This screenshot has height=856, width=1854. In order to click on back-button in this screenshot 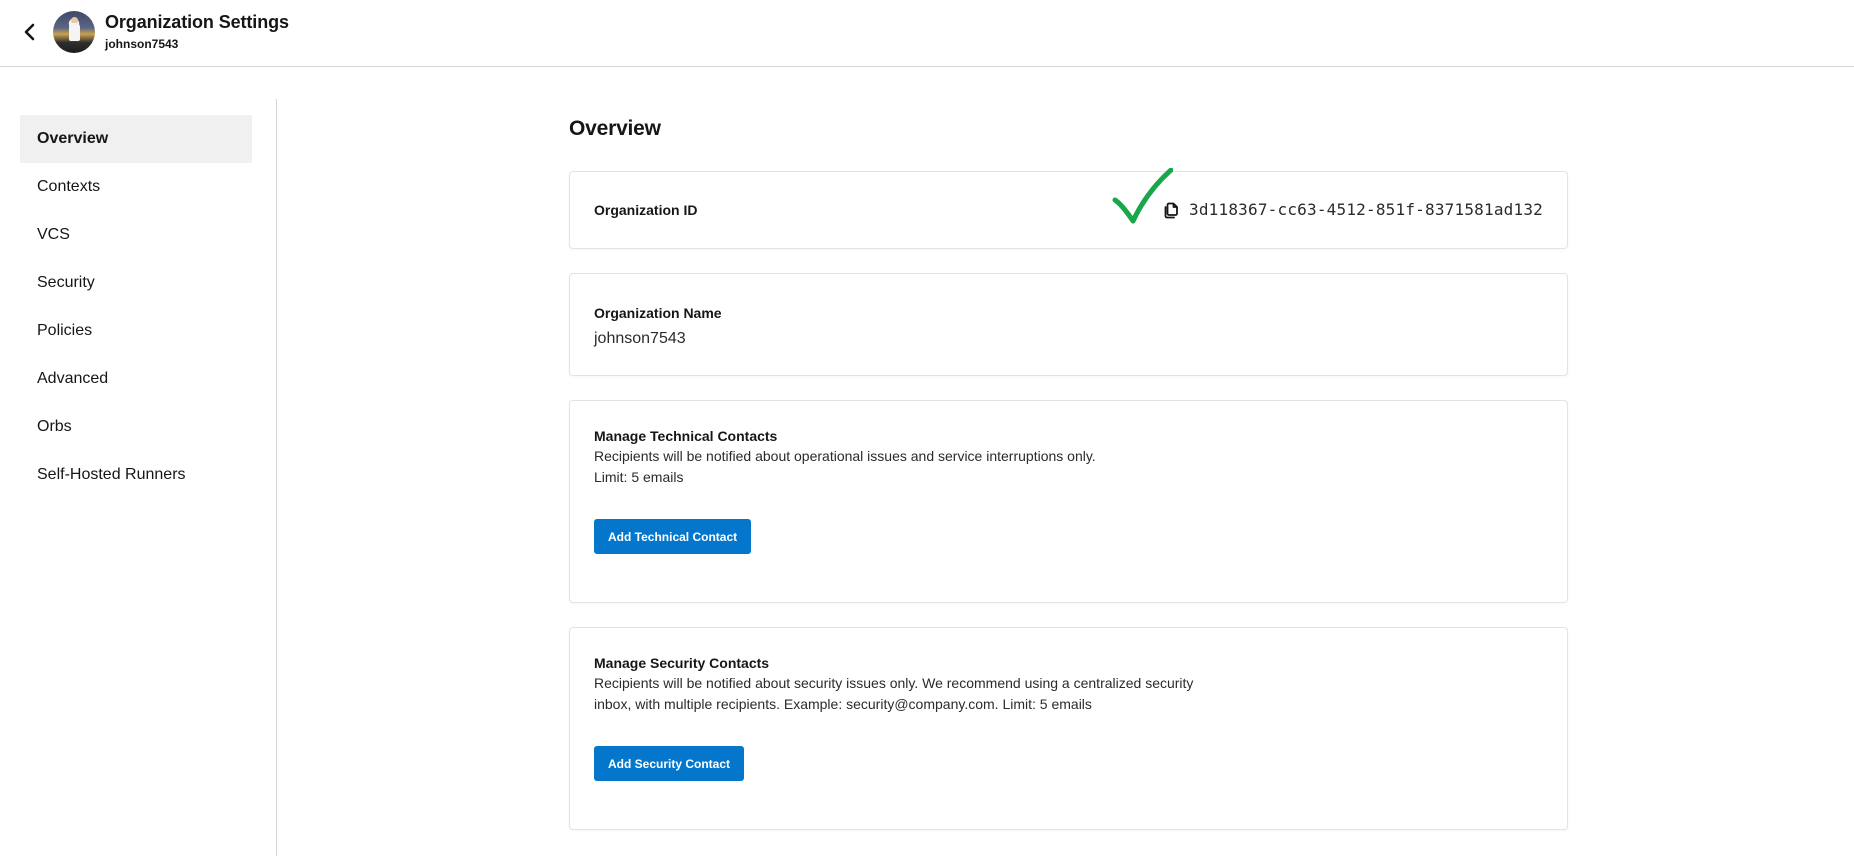, I will do `click(30, 32)`.